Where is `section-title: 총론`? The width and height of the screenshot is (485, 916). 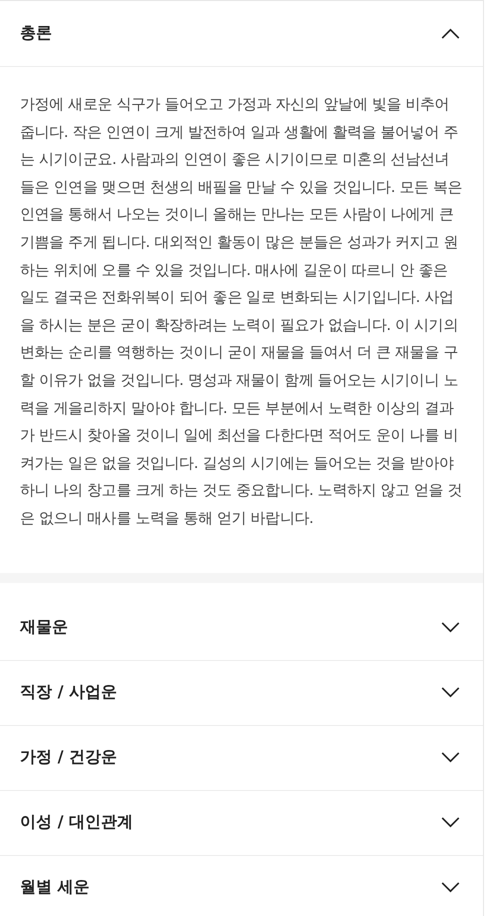
section-title: 총론 is located at coordinates (36, 33).